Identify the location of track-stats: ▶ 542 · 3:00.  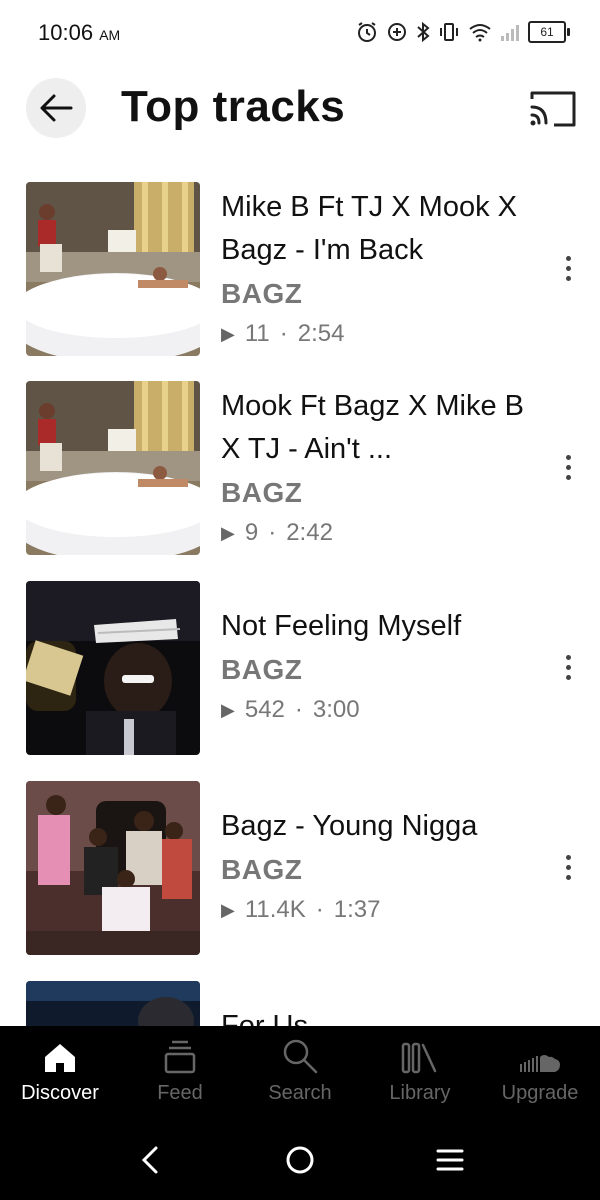
(376, 710).